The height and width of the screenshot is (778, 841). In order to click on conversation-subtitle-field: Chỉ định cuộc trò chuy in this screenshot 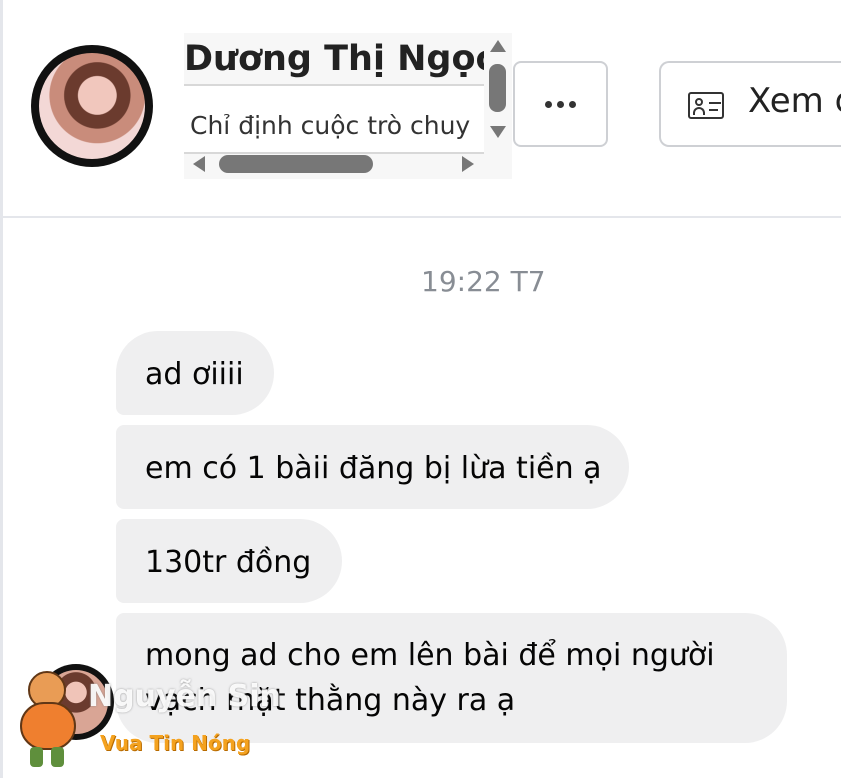, I will do `click(334, 119)`.